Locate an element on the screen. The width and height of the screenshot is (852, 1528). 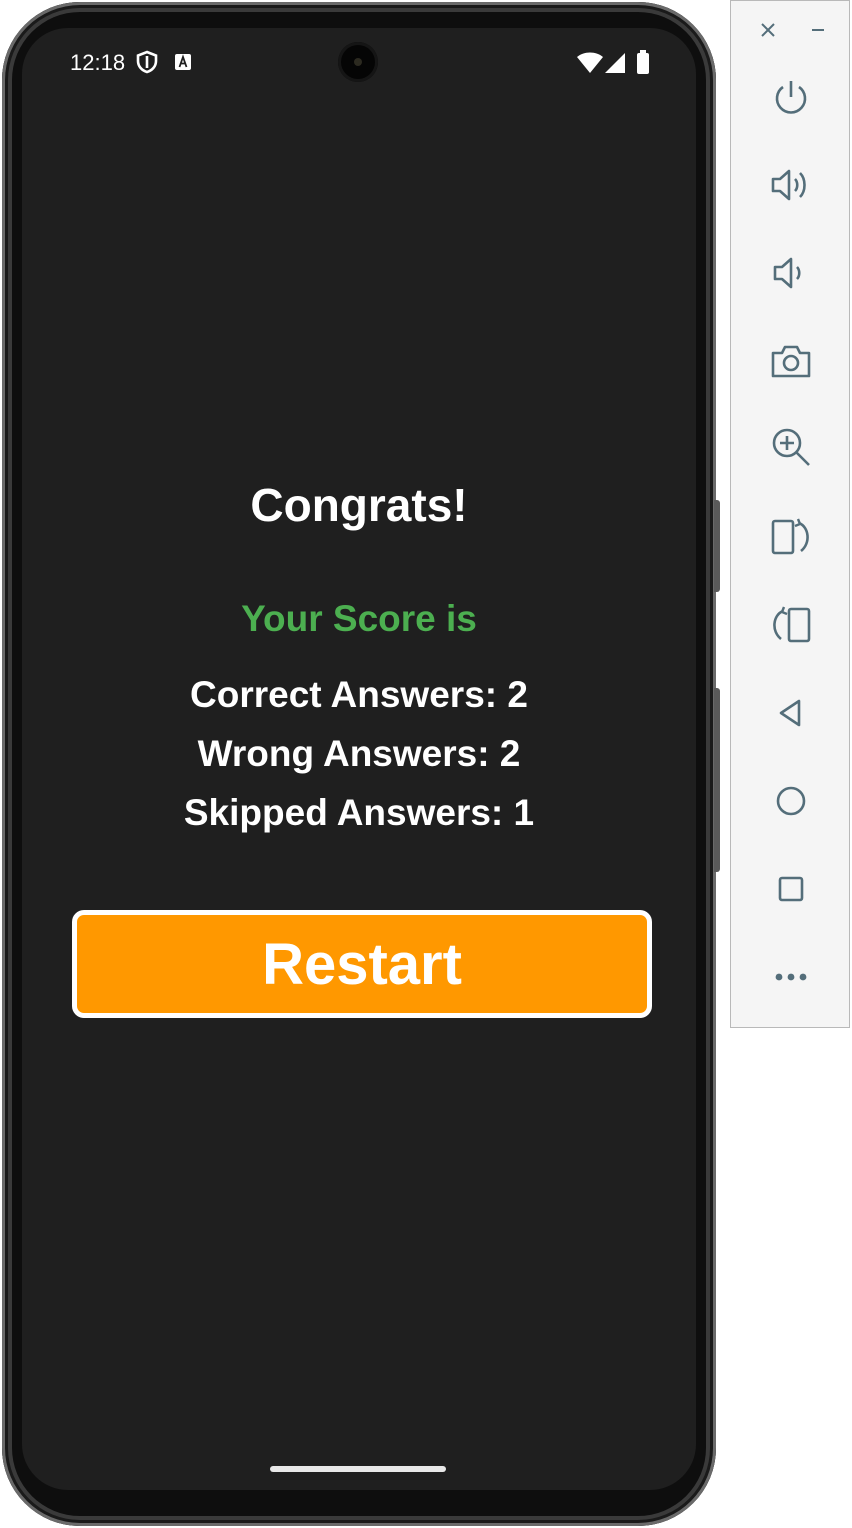
rotate-right-icon is located at coordinates (791, 625).